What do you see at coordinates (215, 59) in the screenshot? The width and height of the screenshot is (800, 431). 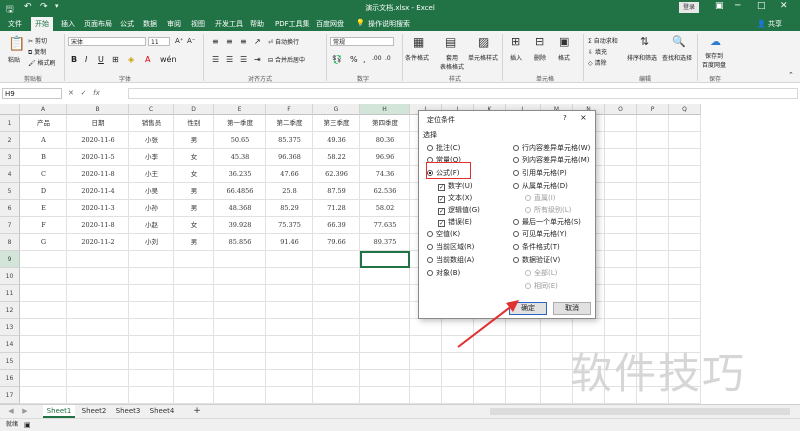 I see `align-left-icon: ☰` at bounding box center [215, 59].